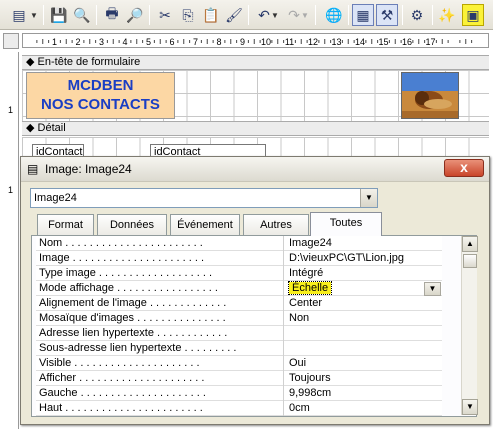 The width and height of the screenshot is (493, 429). I want to click on paste-icon: 📋, so click(211, 15).